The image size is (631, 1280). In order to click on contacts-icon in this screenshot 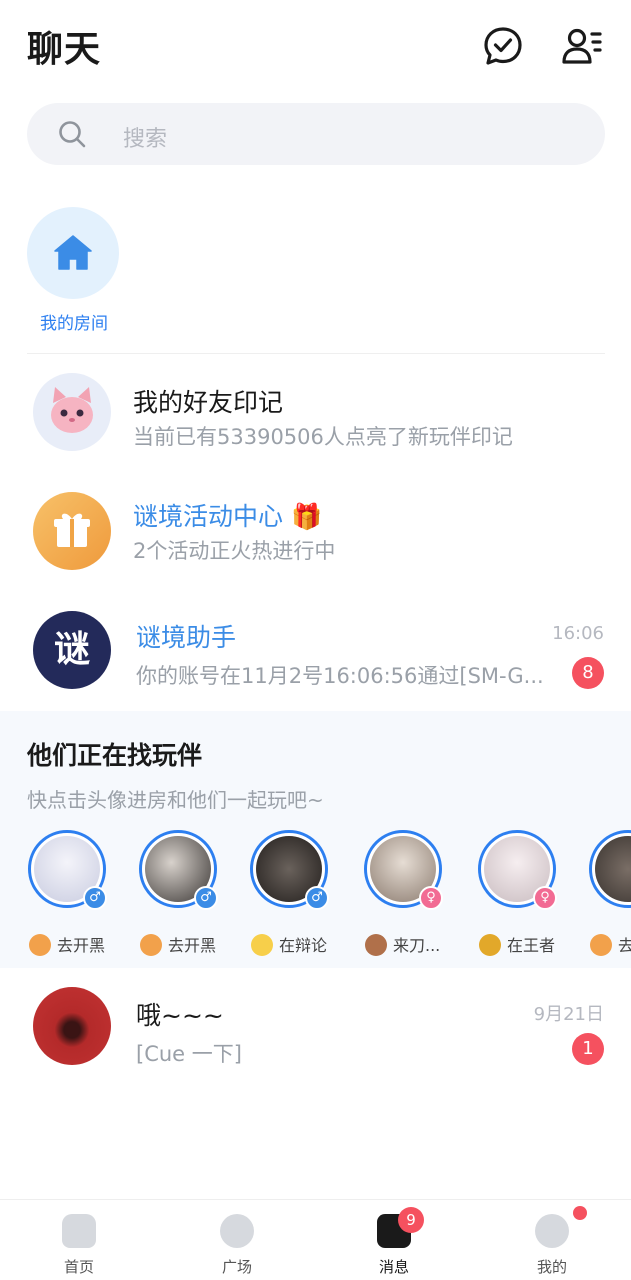, I will do `click(582, 46)`.